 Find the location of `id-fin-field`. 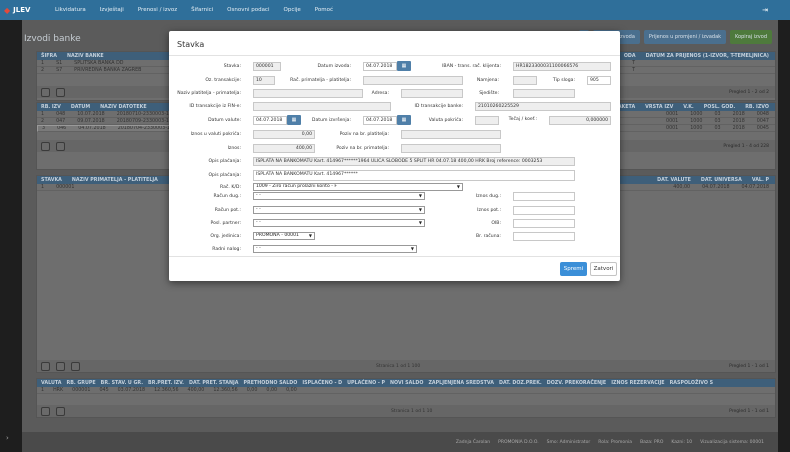

id-fin-field is located at coordinates (322, 106).